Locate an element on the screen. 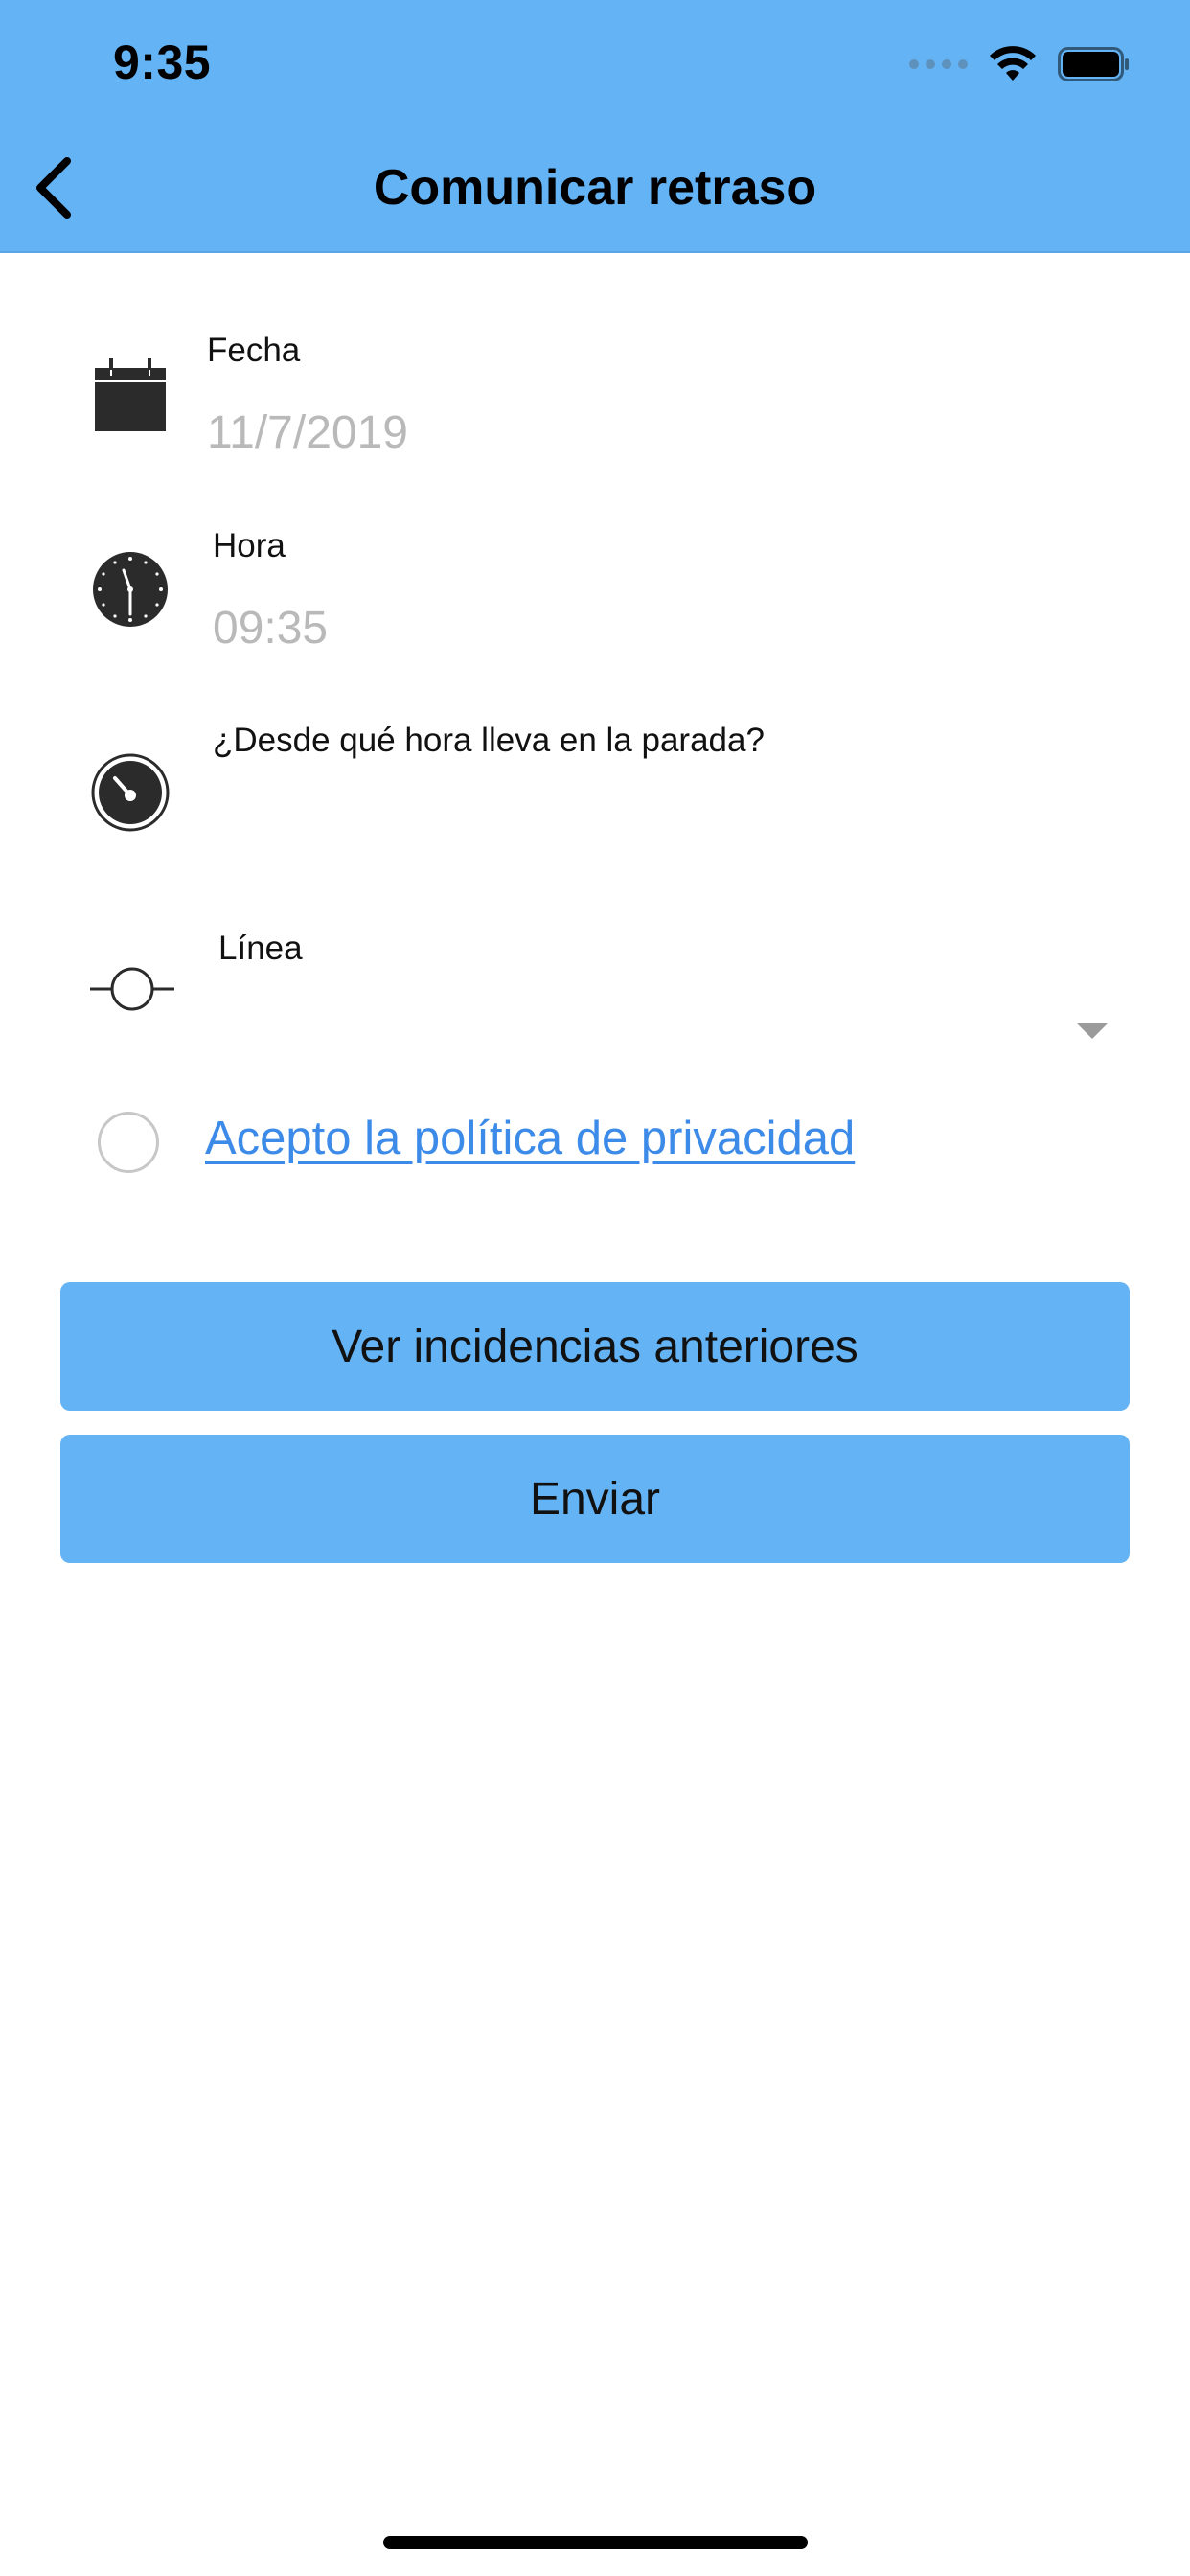 The image size is (1190, 2576). home-indicator is located at coordinates (595, 2542).